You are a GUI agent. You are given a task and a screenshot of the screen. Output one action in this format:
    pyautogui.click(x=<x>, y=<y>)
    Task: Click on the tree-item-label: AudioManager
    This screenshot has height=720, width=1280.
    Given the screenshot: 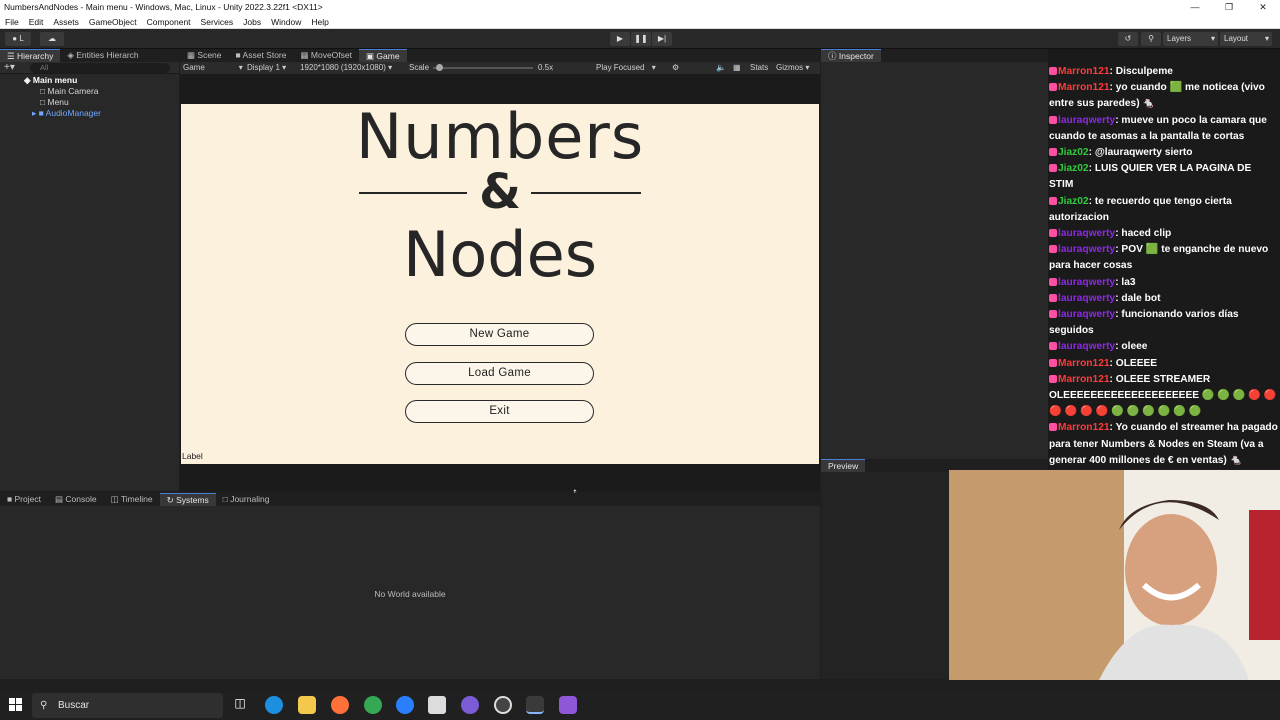 What is the action you would take?
    pyautogui.click(x=73, y=113)
    